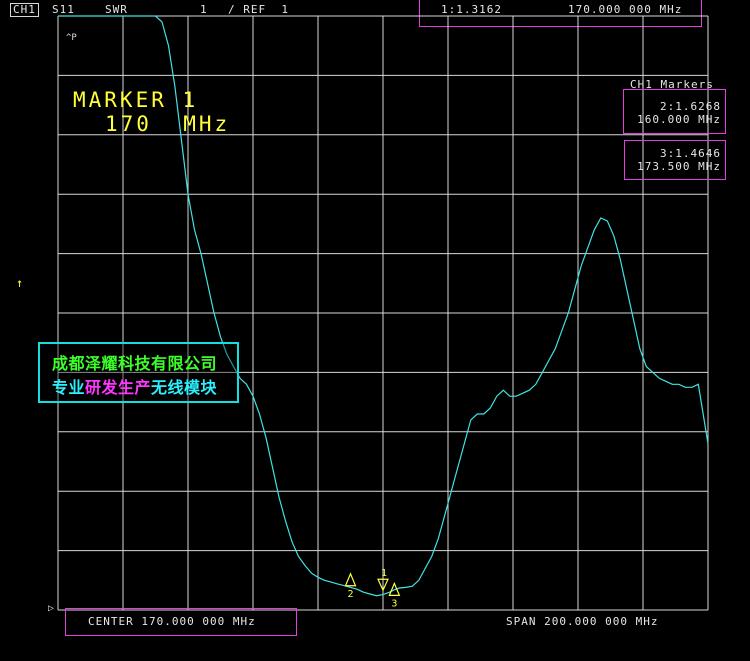  What do you see at coordinates (136, 100) in the screenshot?
I see `marker-title: MARKER 1` at bounding box center [136, 100].